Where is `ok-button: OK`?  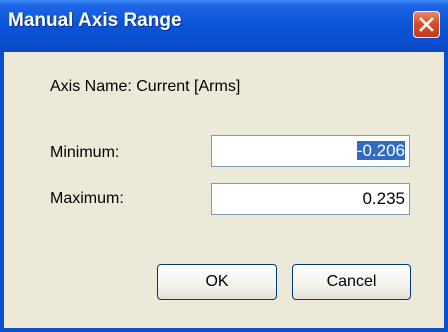
ok-button: OK is located at coordinates (217, 282).